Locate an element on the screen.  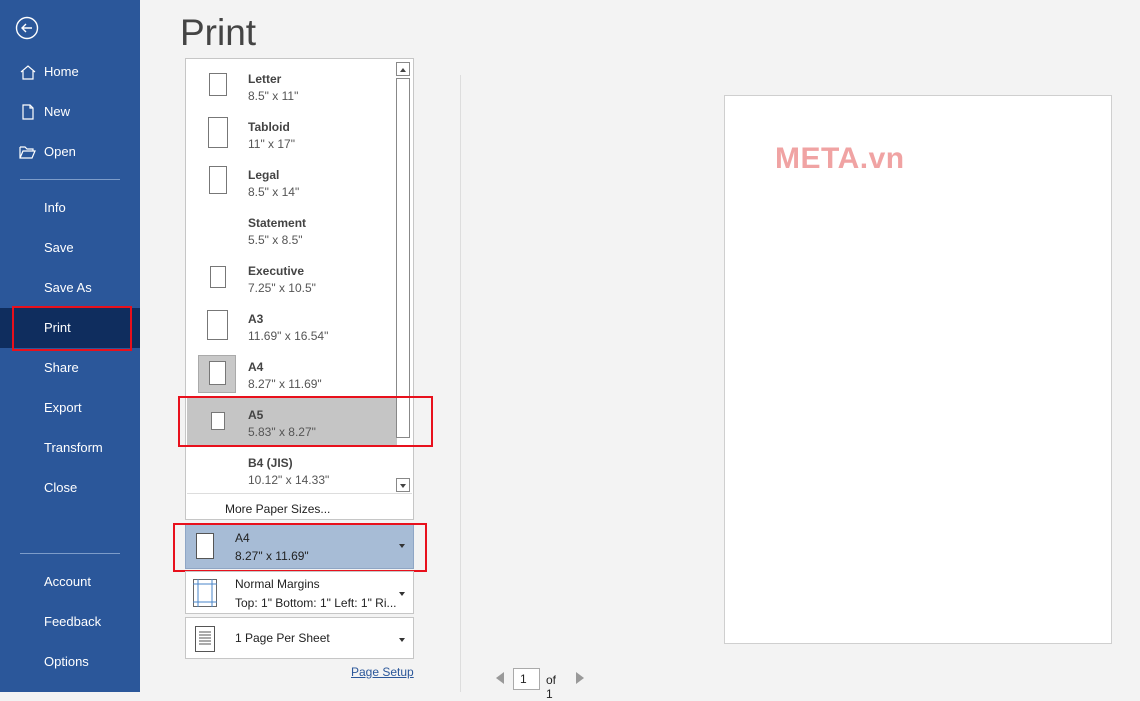
margins-icon is located at coordinates (205, 593).